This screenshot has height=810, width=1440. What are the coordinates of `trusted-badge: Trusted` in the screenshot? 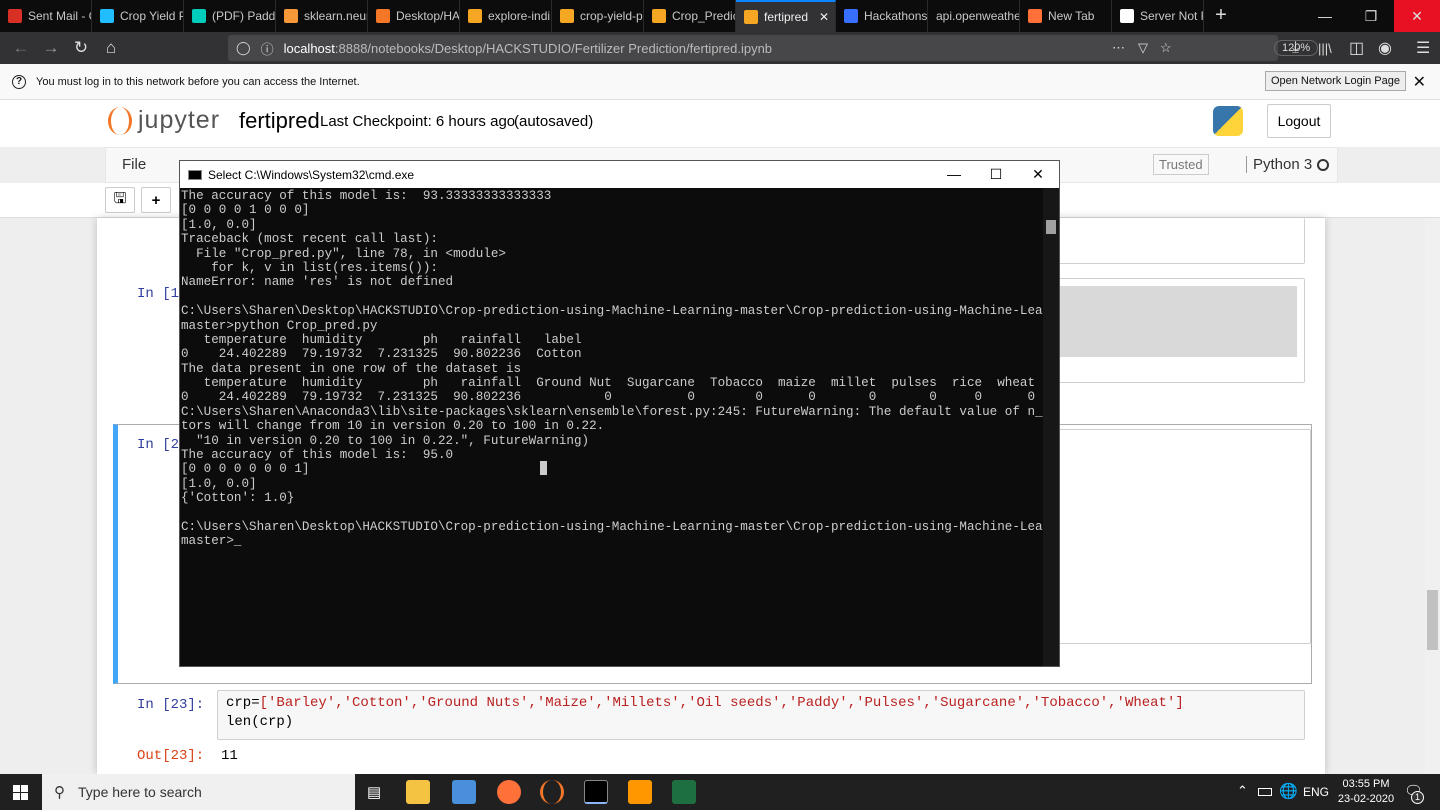 It's located at (1181, 164).